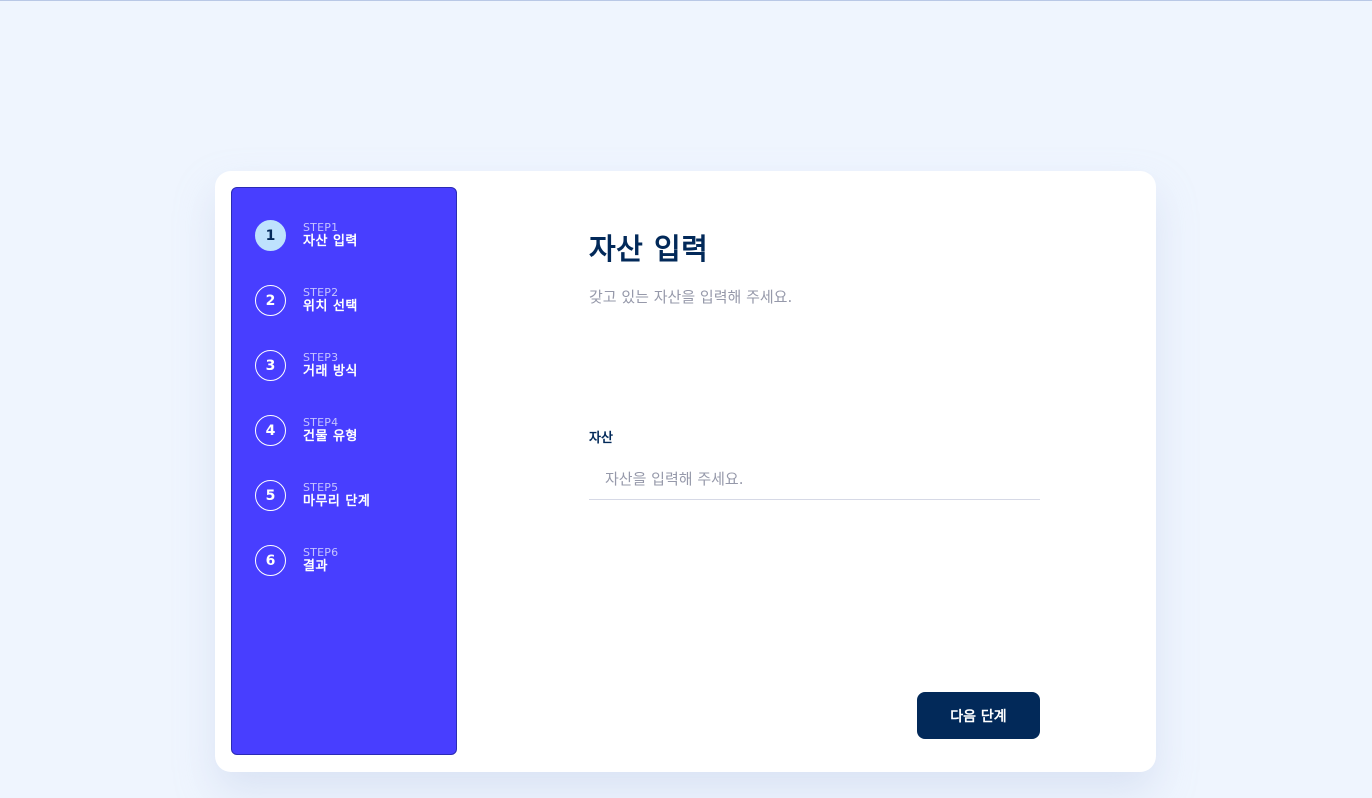  What do you see at coordinates (330, 437) in the screenshot?
I see `step-title: 건물 유형` at bounding box center [330, 437].